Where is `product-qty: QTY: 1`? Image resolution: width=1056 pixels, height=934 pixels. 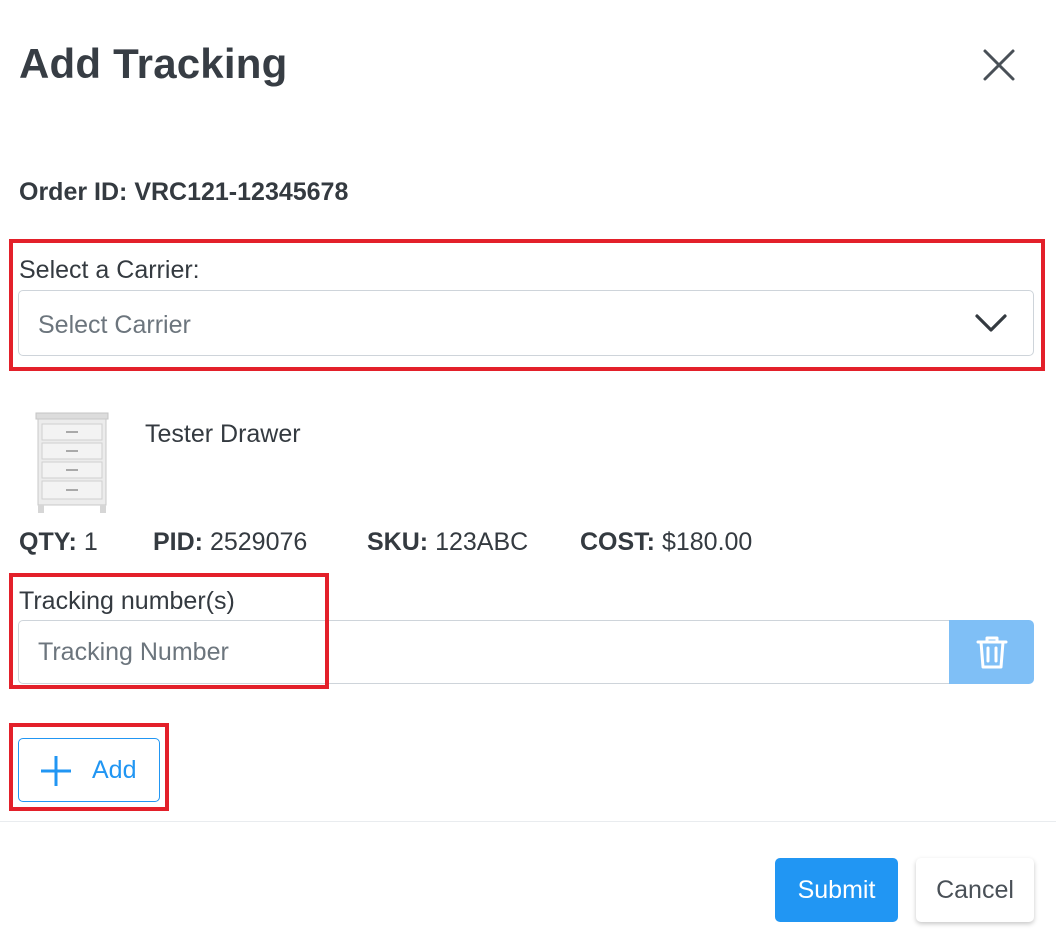
product-qty: QTY: 1 is located at coordinates (58, 542).